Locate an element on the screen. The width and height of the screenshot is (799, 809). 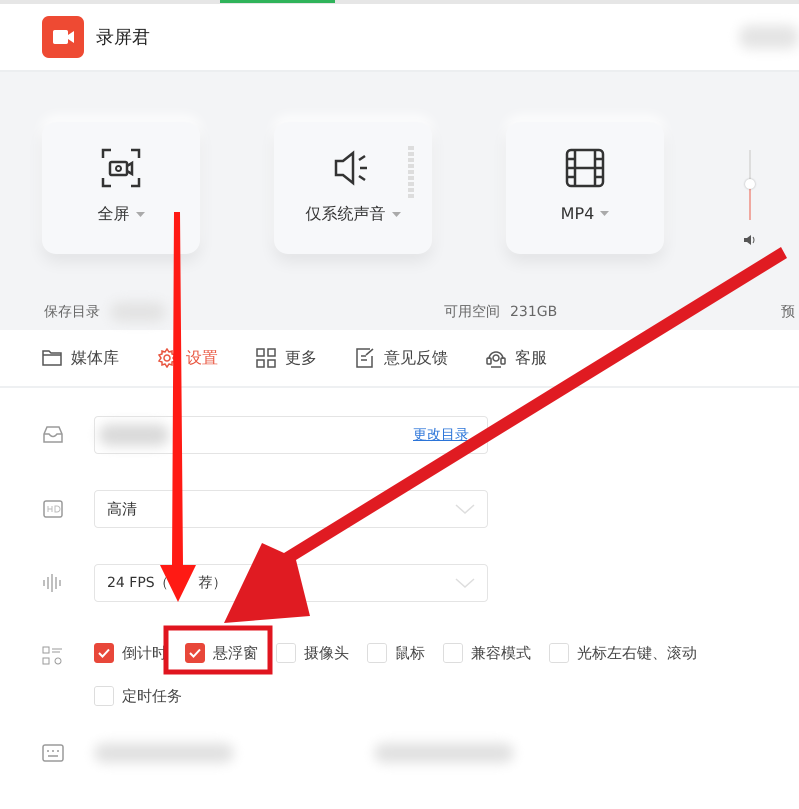
grid-icon is located at coordinates (266, 358).